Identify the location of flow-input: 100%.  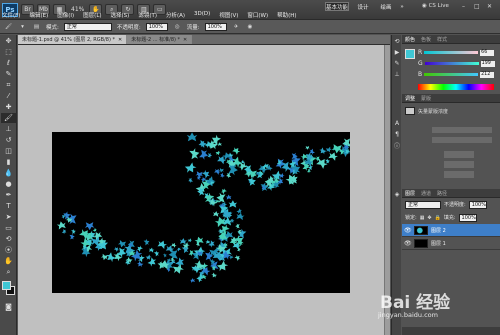
(215, 26).